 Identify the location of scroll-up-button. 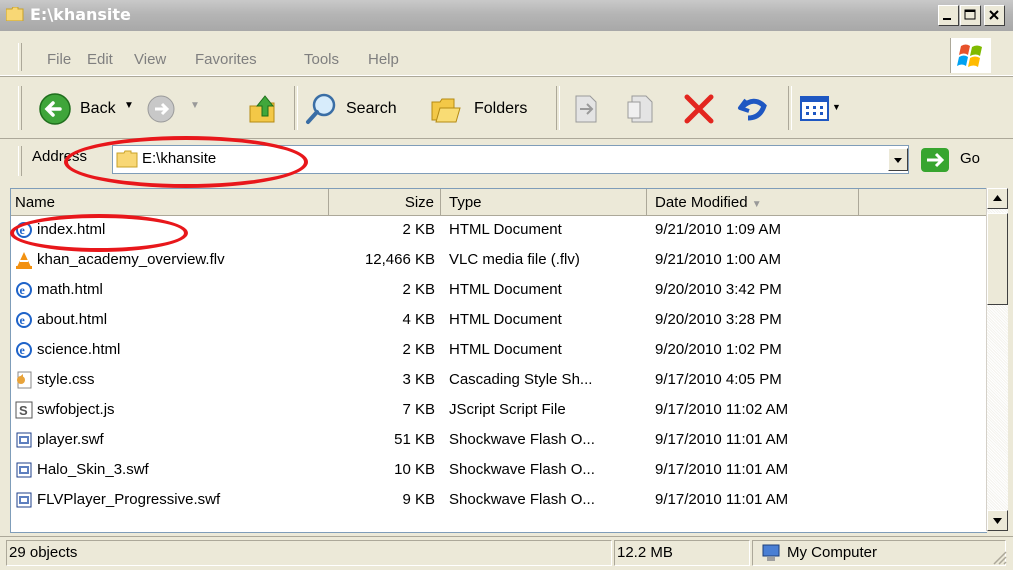
(997, 198).